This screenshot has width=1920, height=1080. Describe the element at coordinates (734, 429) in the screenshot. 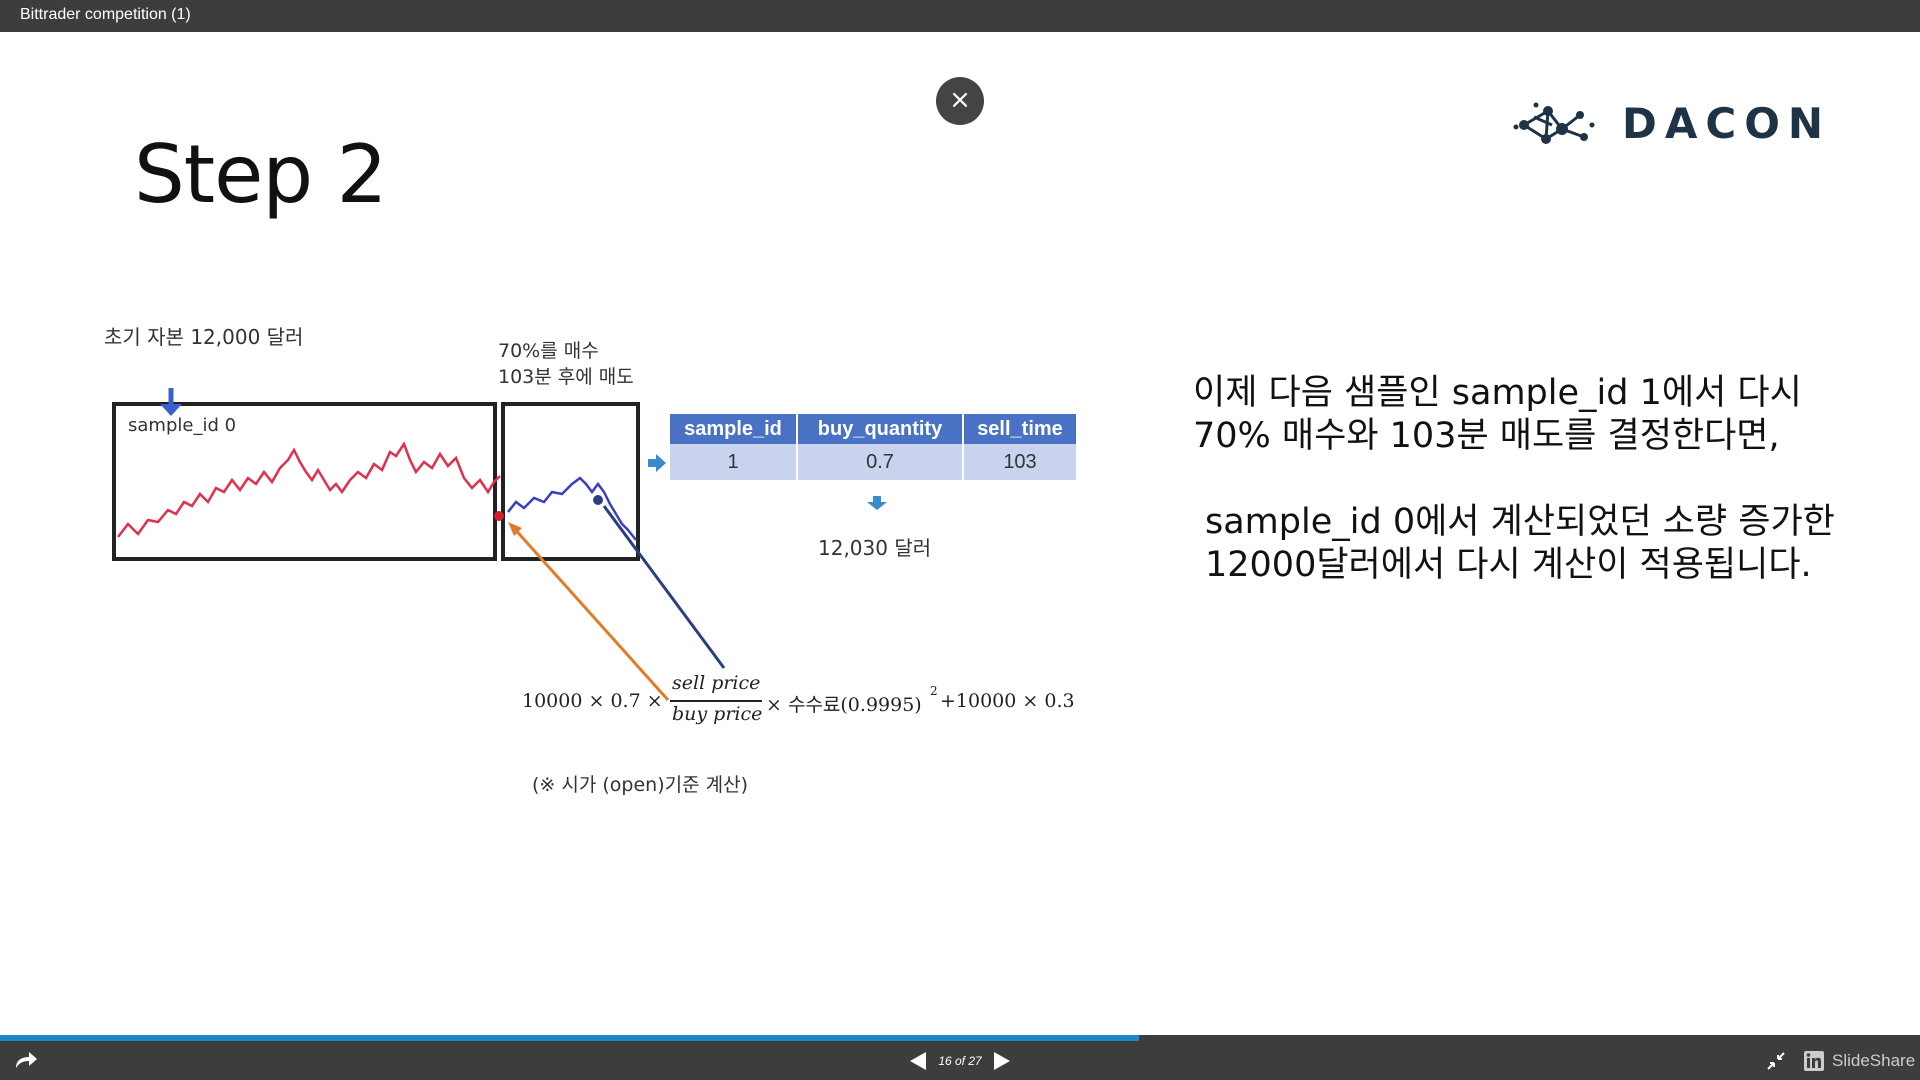

I see `table-header: sample_id` at that location.